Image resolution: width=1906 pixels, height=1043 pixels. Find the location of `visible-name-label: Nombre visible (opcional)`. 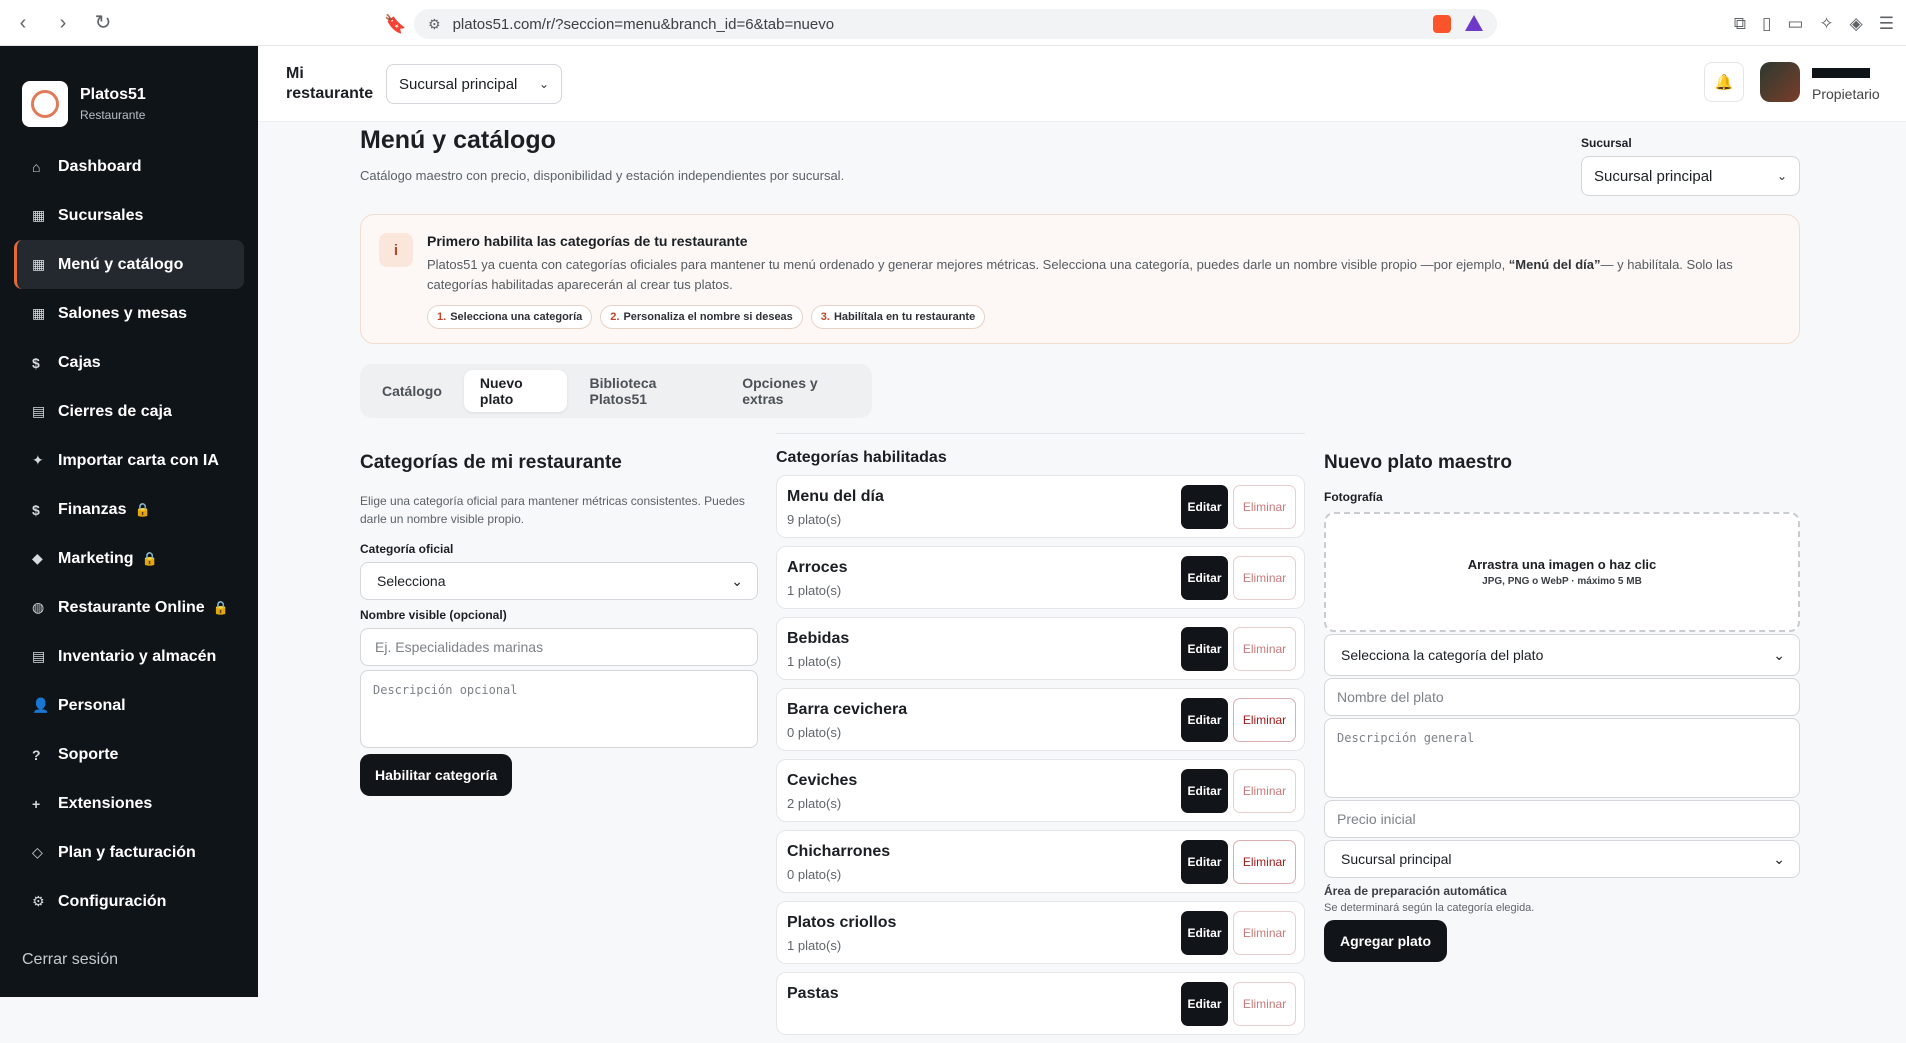

visible-name-label: Nombre visible (opcional) is located at coordinates (433, 615).